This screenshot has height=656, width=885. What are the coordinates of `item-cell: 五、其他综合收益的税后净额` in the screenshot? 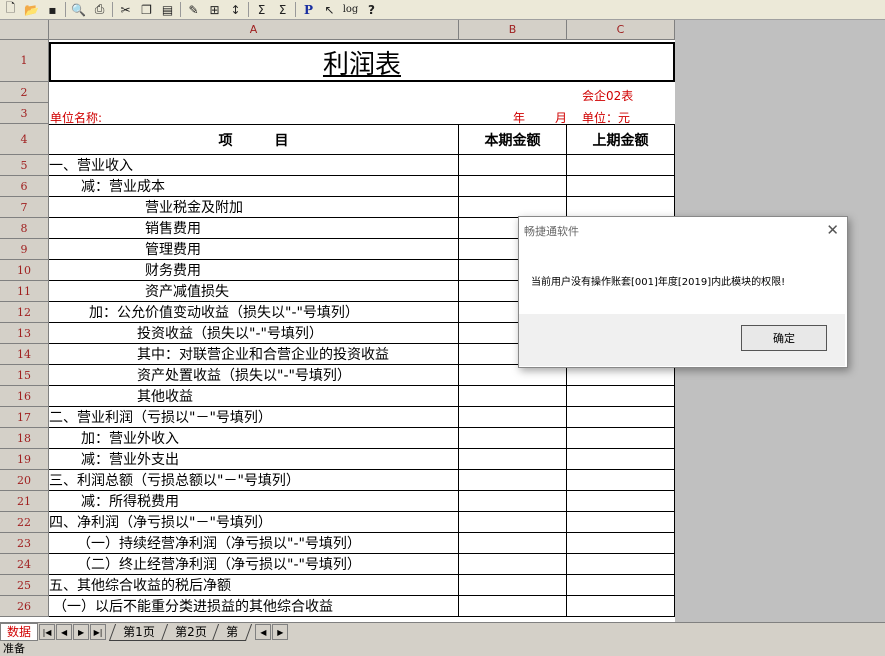 It's located at (254, 585).